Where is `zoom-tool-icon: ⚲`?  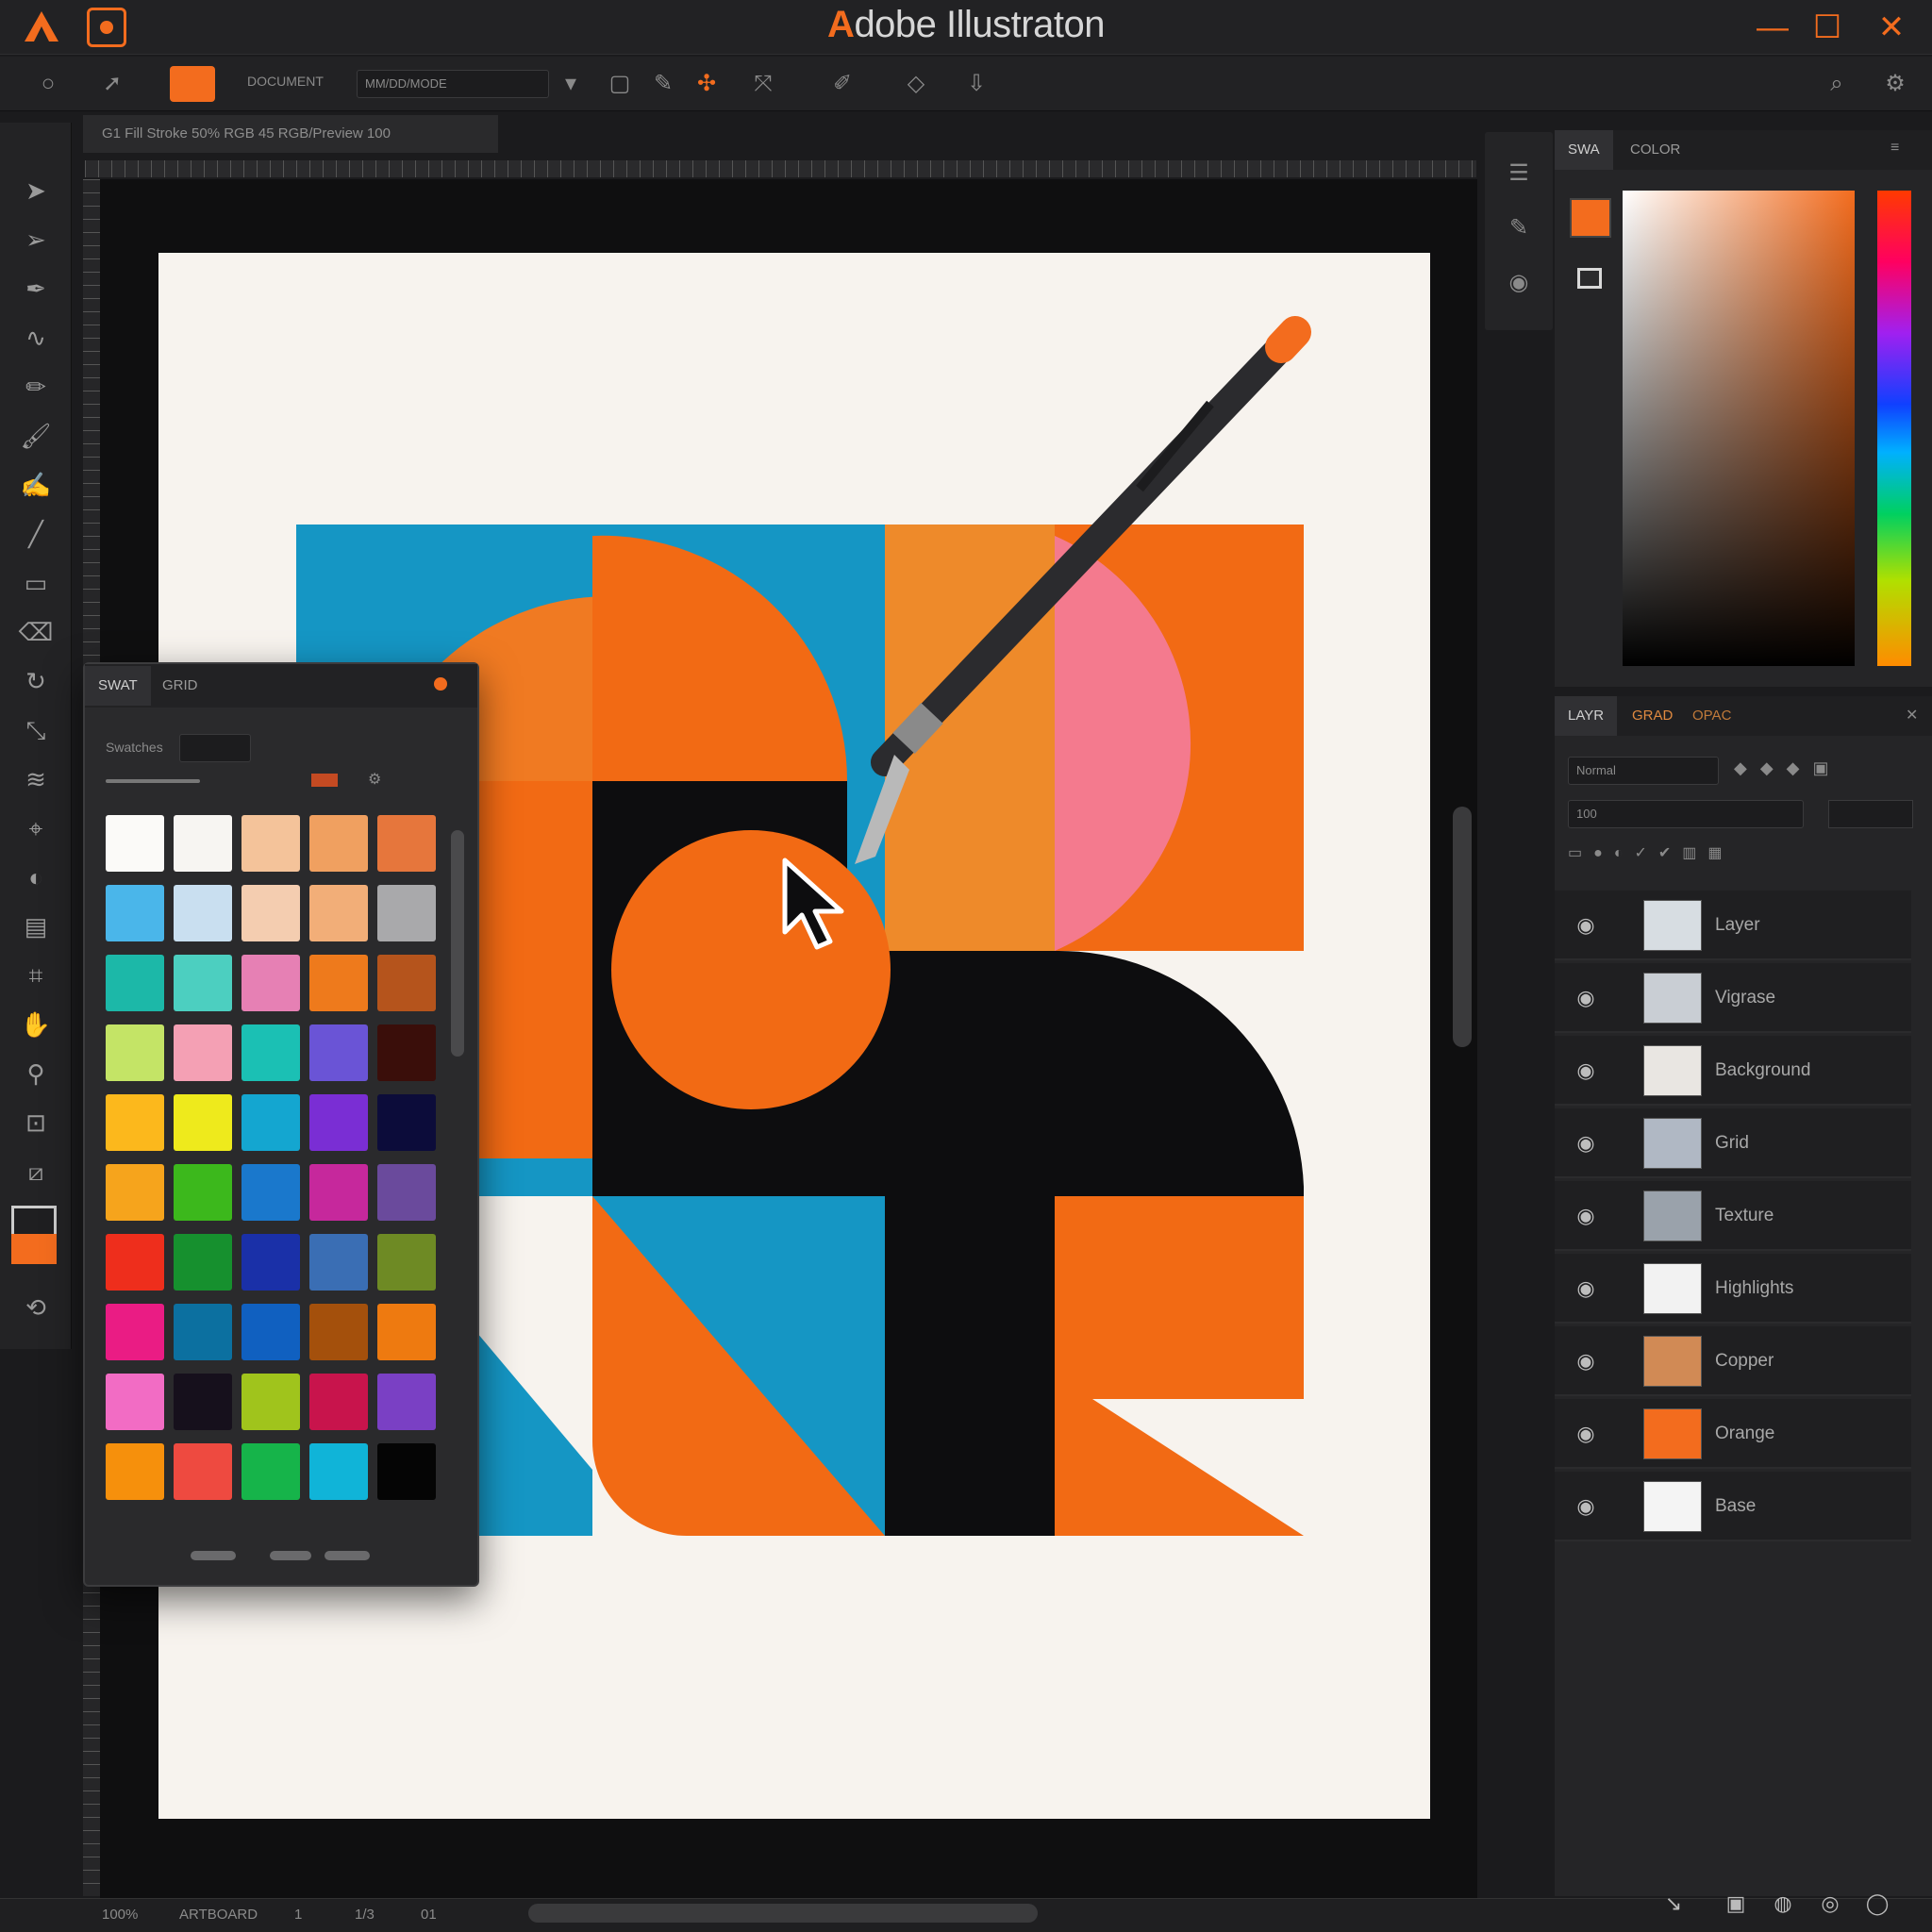 zoom-tool-icon: ⚲ is located at coordinates (36, 1074).